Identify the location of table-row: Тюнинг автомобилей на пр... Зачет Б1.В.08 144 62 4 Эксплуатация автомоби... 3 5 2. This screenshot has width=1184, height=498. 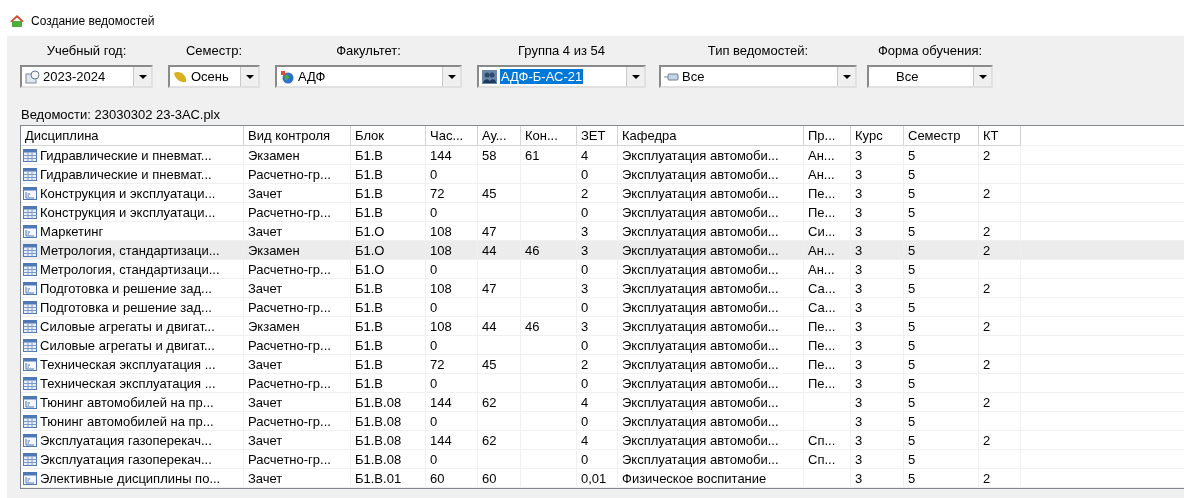
(602, 402).